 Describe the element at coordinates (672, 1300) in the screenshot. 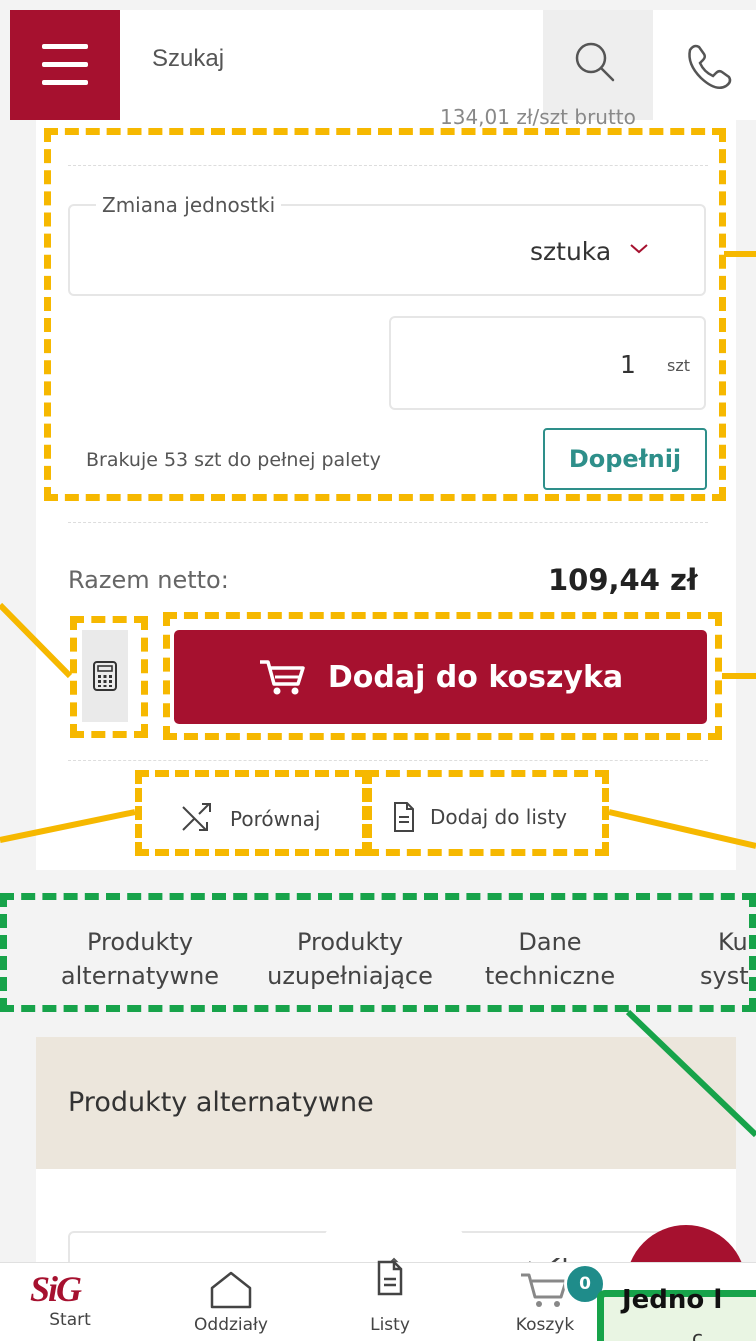

I see `annotation-callout-text: Jedno l` at that location.